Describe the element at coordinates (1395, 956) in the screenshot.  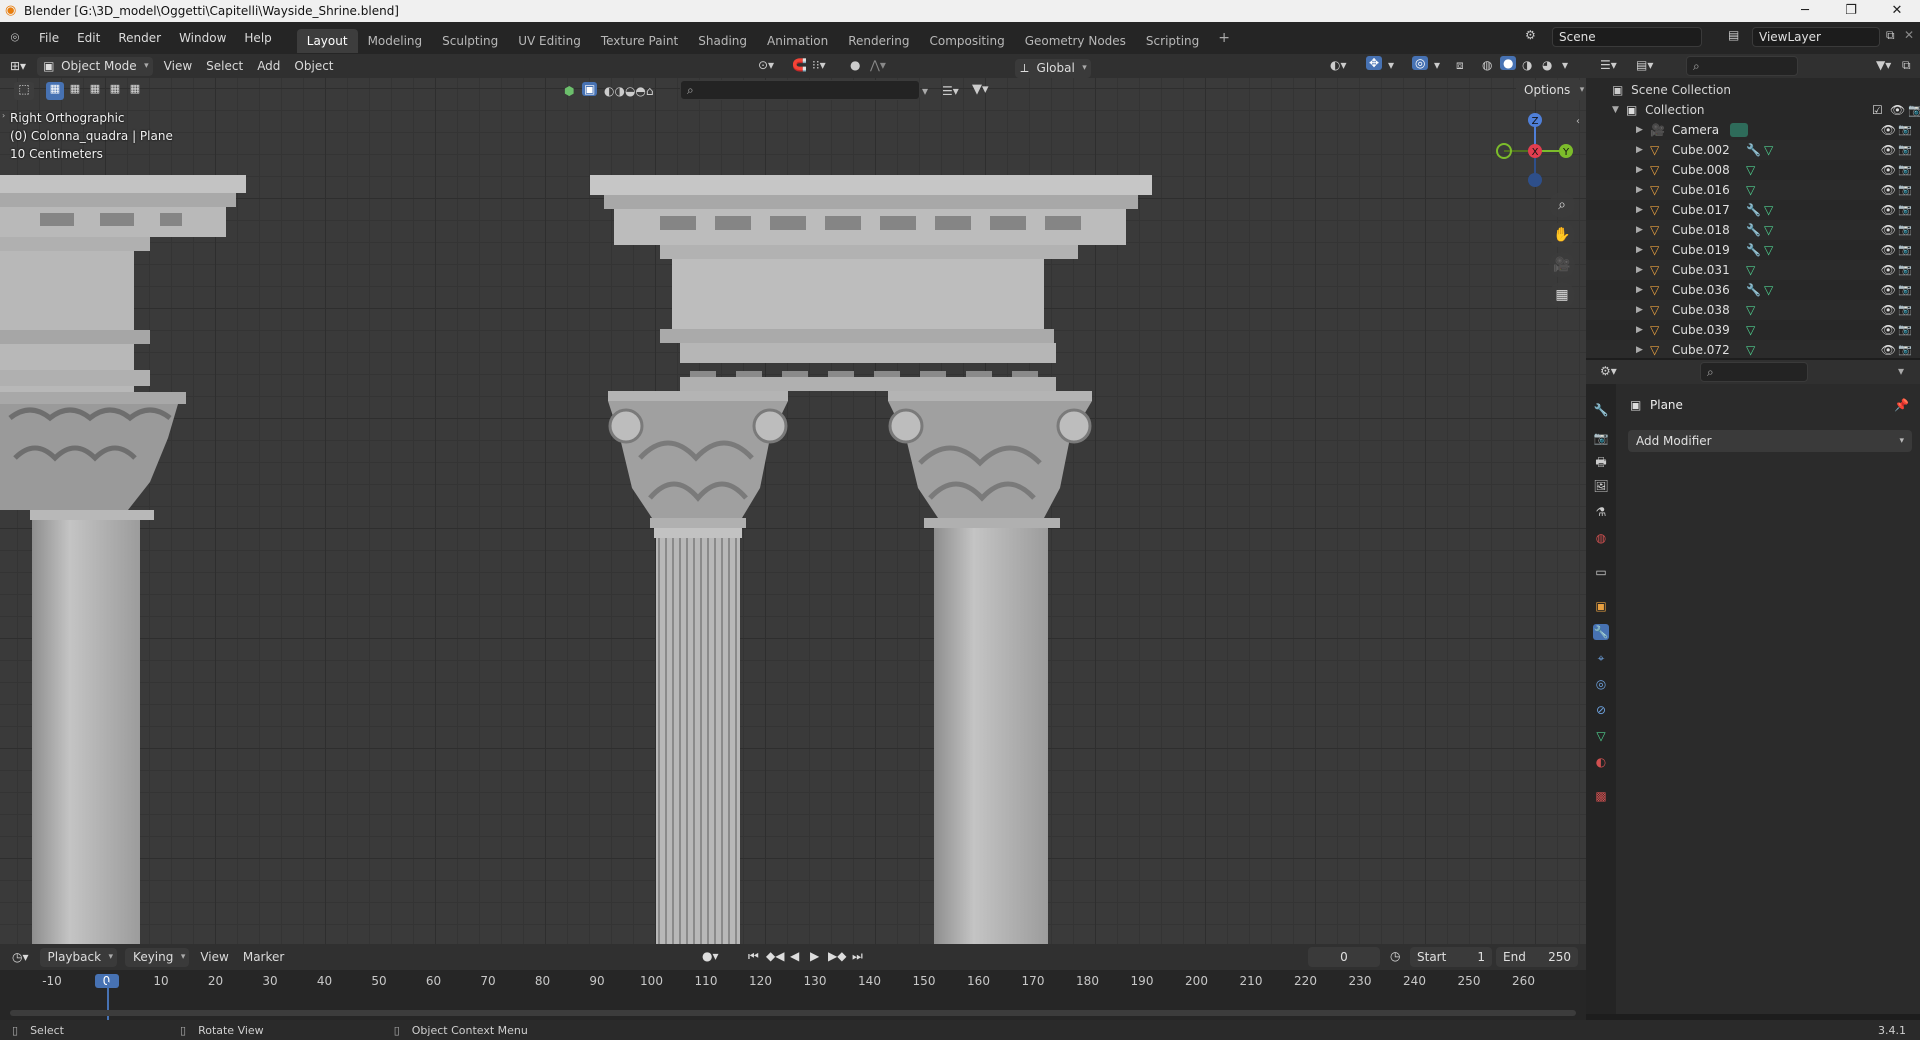
I see `preview-range-icon: ◷` at that location.